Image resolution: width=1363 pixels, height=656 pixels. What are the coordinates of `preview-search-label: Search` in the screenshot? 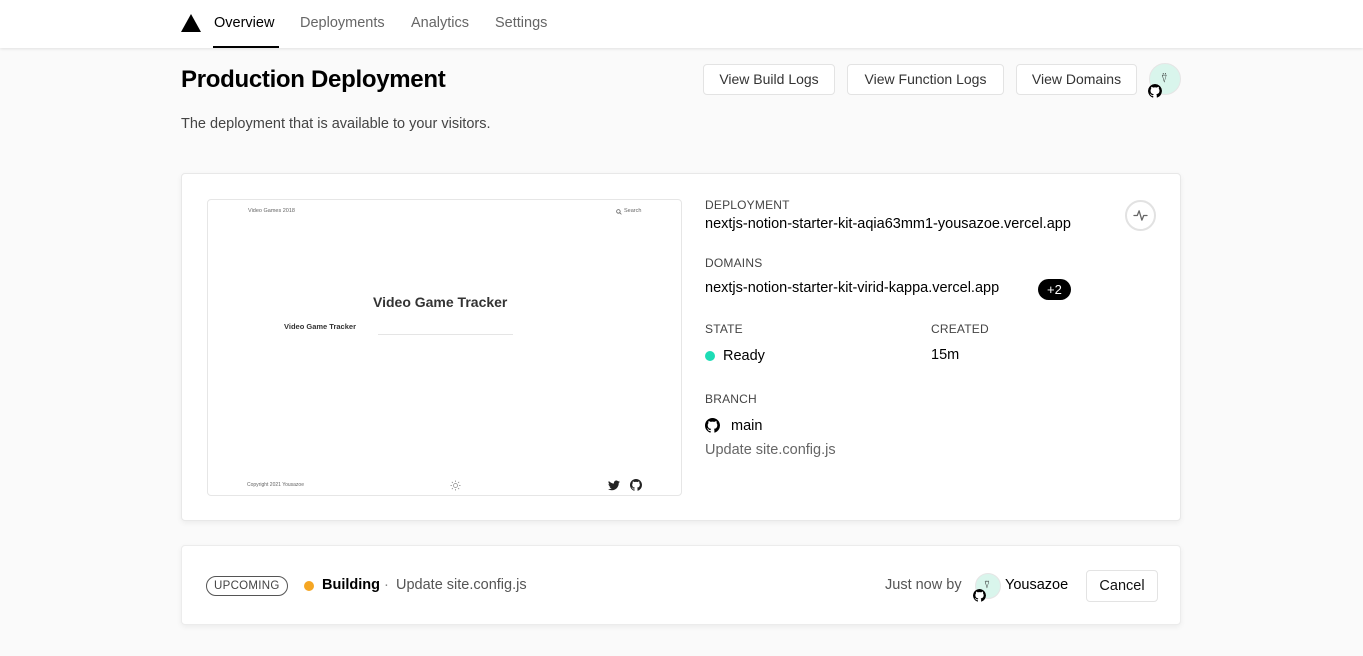 It's located at (633, 211).